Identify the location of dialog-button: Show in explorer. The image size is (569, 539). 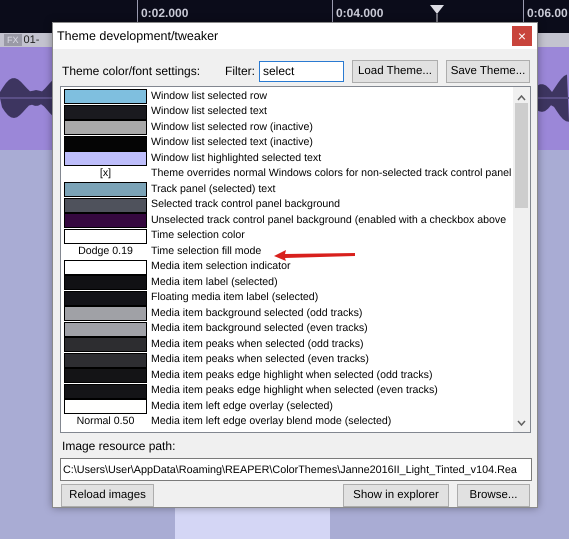
(396, 496).